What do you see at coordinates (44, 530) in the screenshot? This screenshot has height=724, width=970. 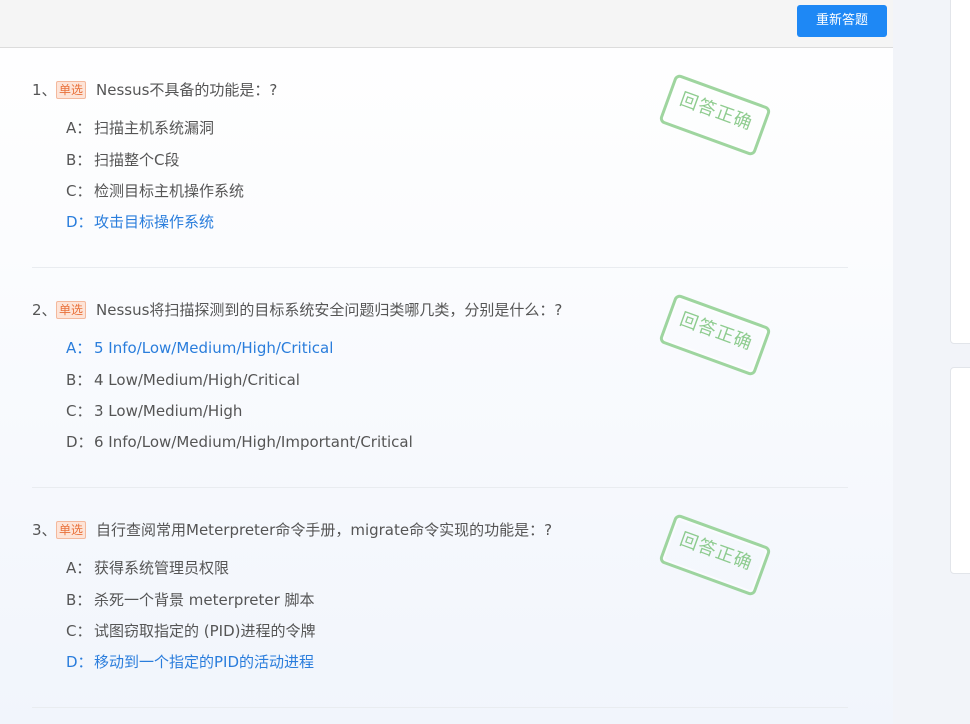 I see `question-number: 3、` at bounding box center [44, 530].